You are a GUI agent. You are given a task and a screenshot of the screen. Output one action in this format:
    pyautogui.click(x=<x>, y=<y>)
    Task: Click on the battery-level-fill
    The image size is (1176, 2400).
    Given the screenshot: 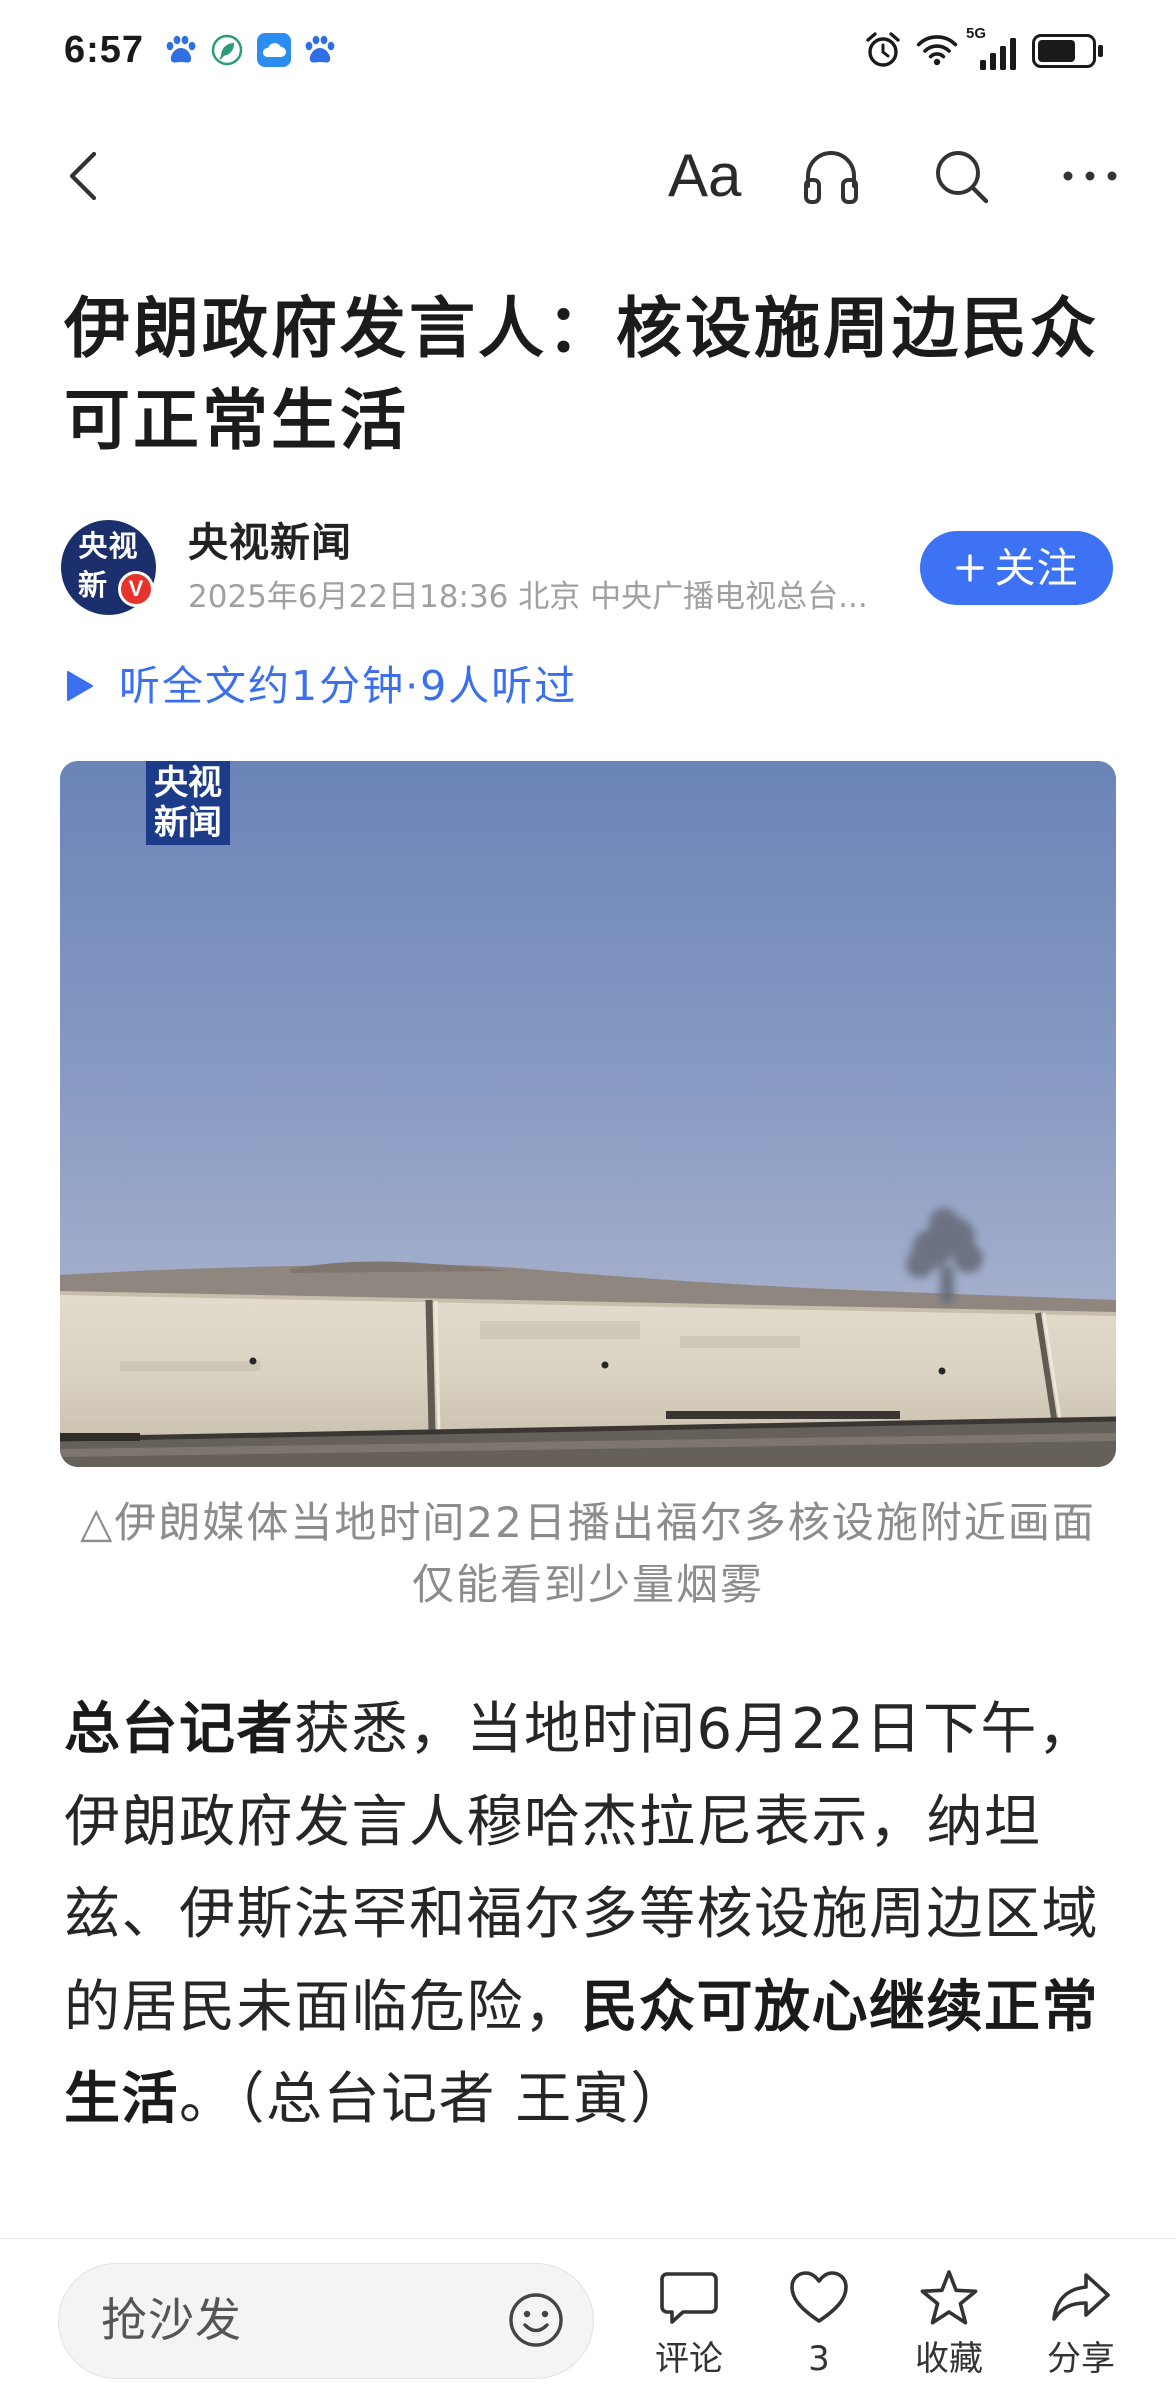 What is the action you would take?
    pyautogui.click(x=1056, y=51)
    